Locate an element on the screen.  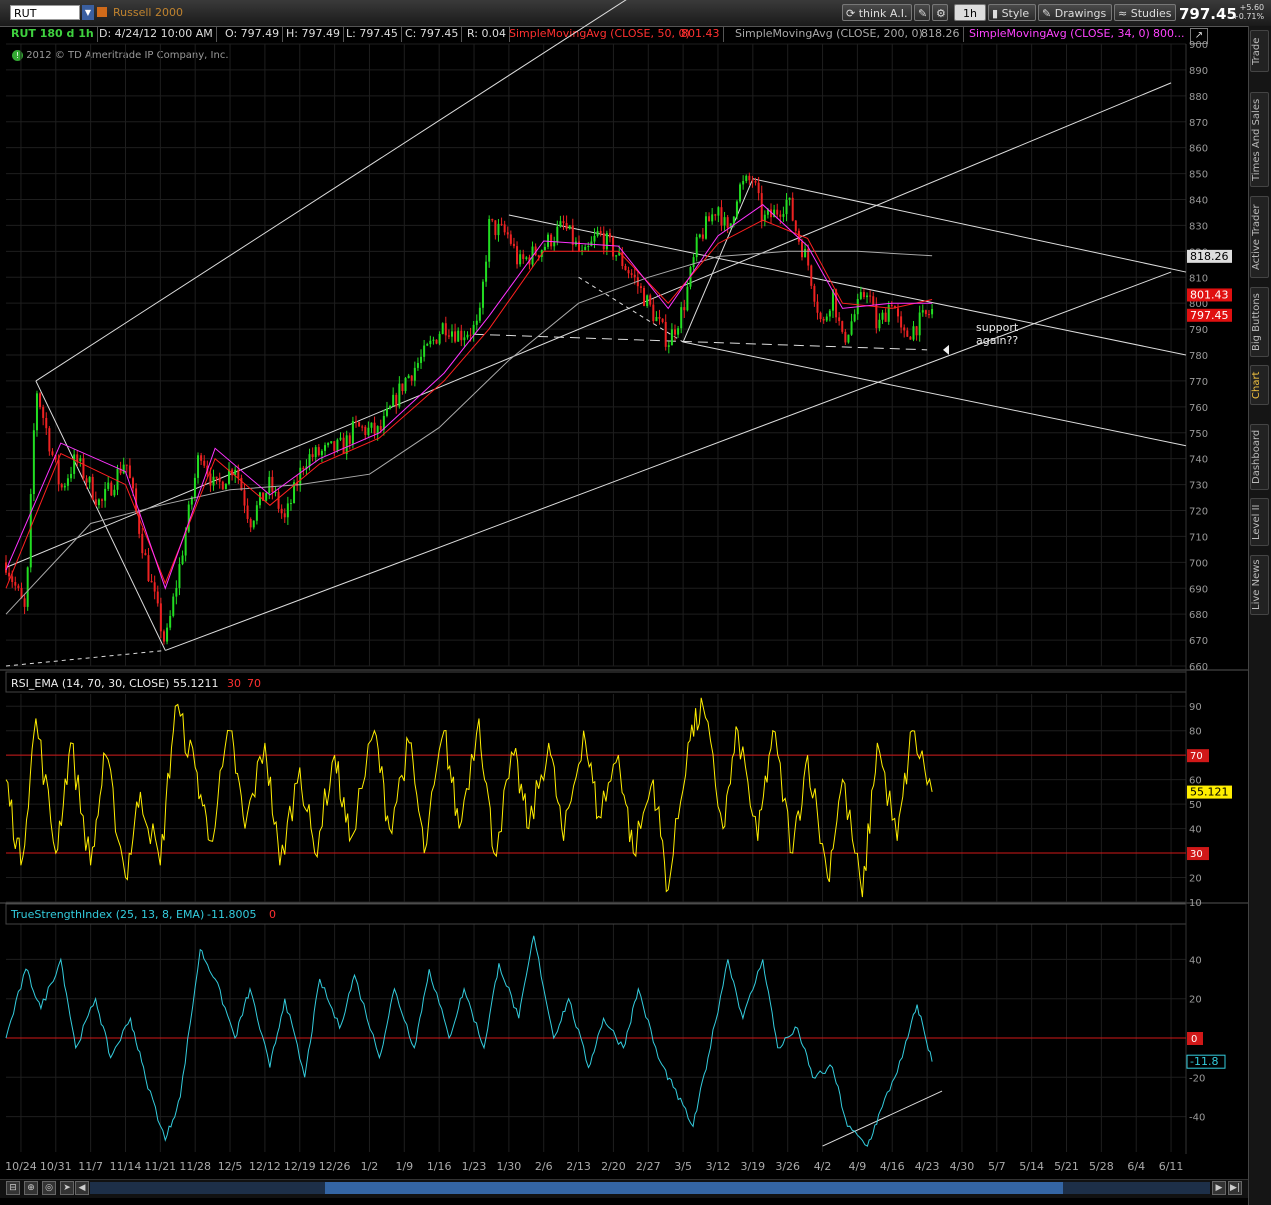
cursor-button: ➤ is located at coordinates (67, 1188).